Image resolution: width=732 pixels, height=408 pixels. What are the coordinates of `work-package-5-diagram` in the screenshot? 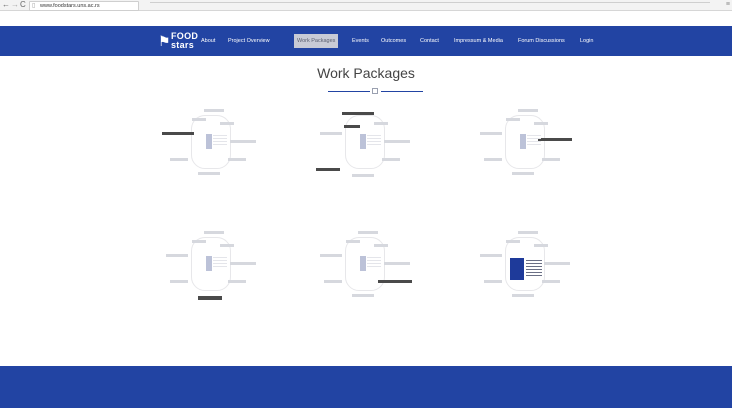 It's located at (364, 267).